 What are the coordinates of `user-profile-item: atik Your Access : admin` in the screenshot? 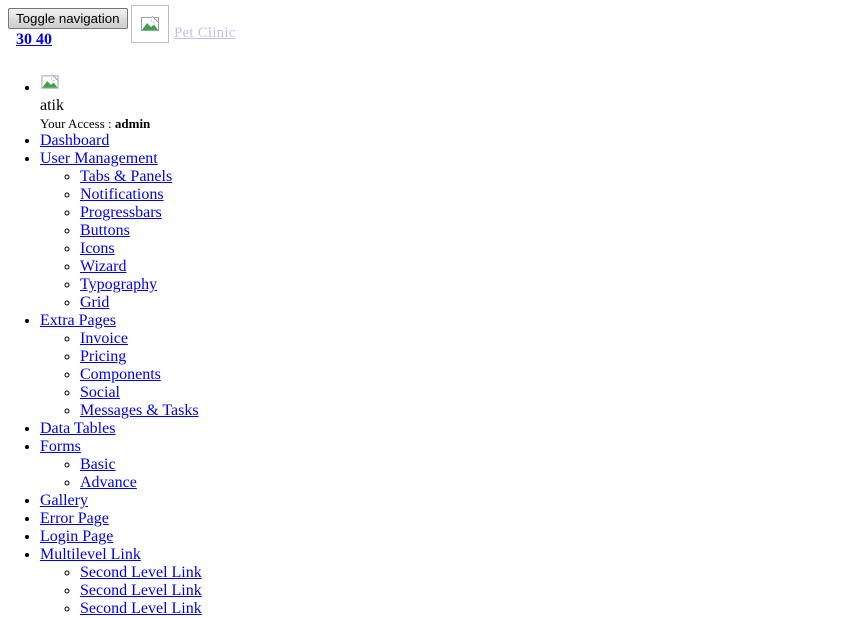 It's located at (440, 102).